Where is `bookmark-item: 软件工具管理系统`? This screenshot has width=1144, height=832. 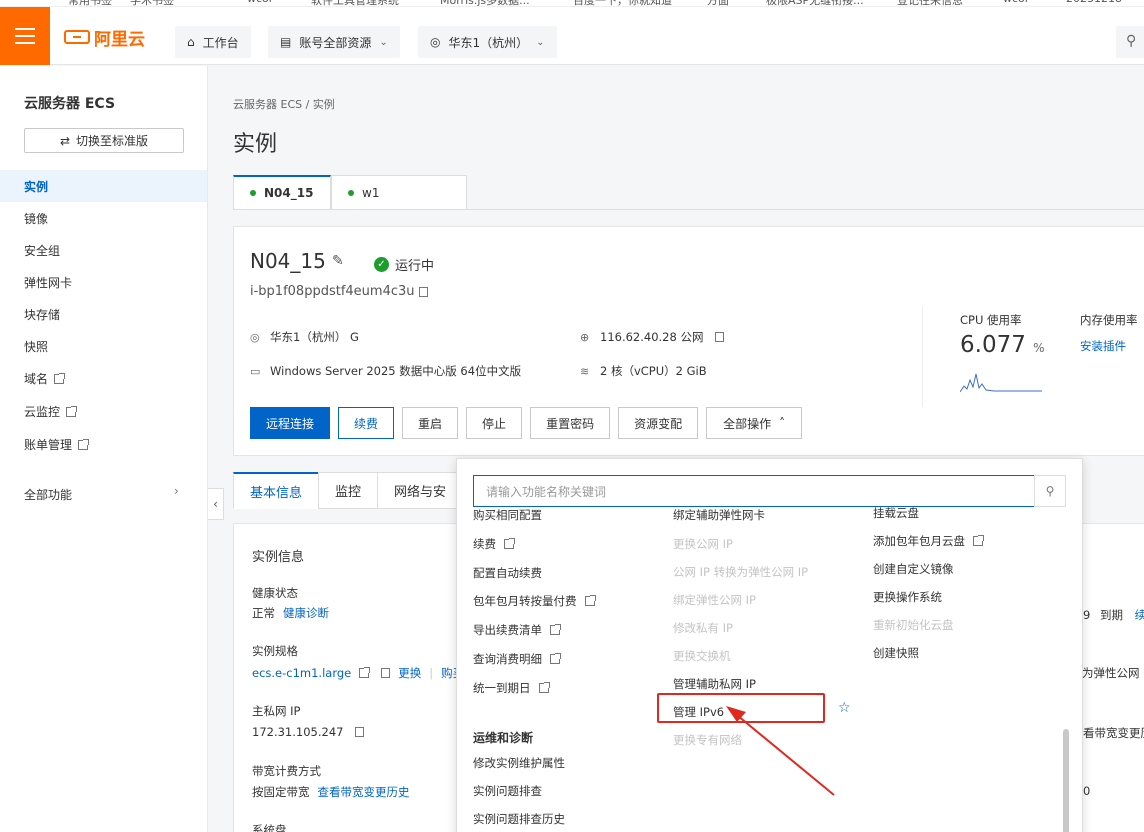 bookmark-item: 软件工具管理系统 is located at coordinates (355, 3).